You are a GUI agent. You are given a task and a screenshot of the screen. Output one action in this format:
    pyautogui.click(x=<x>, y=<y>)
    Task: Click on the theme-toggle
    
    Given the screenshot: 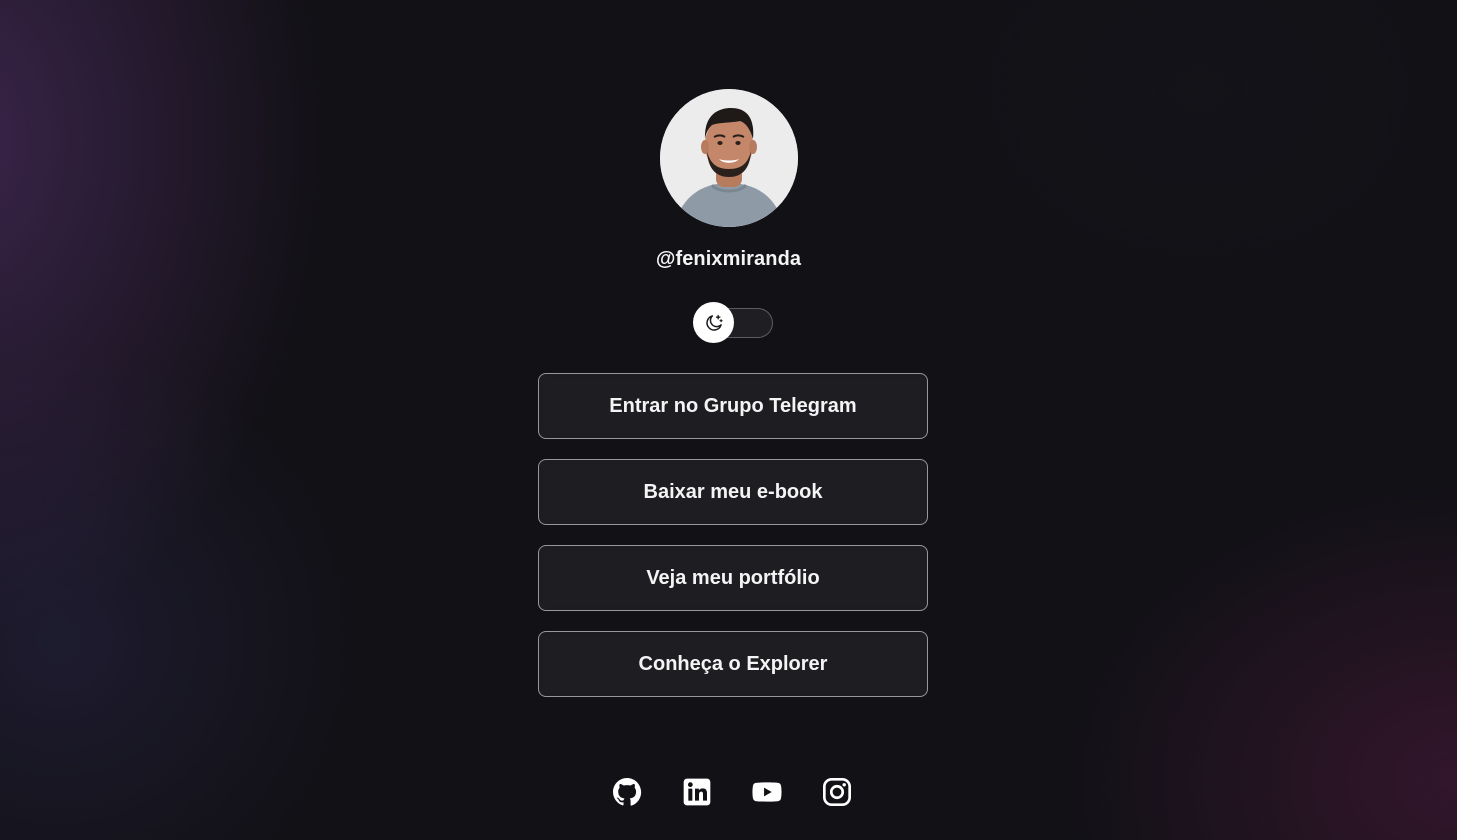 What is the action you would take?
    pyautogui.click(x=733, y=322)
    